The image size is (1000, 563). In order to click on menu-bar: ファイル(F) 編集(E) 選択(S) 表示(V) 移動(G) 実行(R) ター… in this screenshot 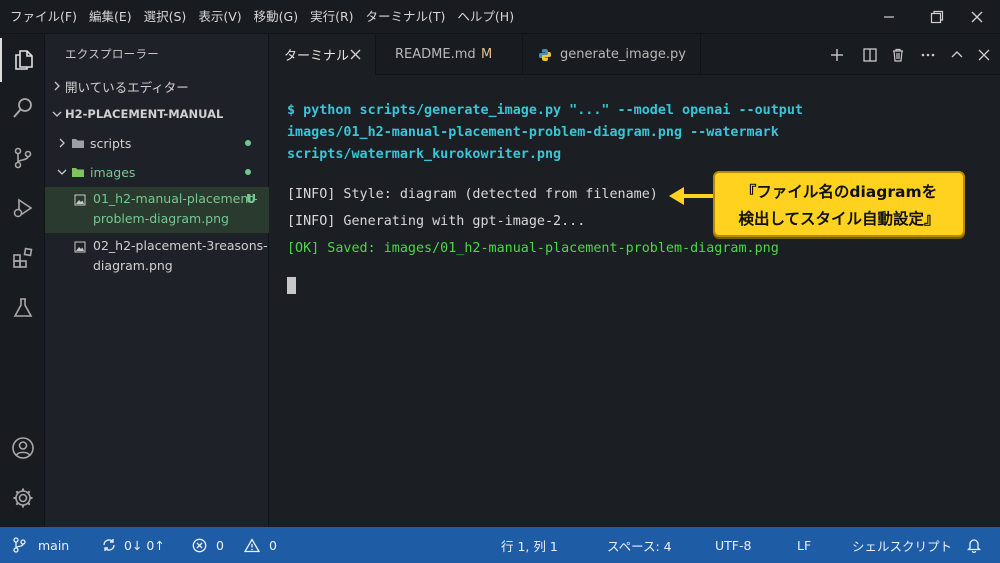, I will do `click(262, 17)`.